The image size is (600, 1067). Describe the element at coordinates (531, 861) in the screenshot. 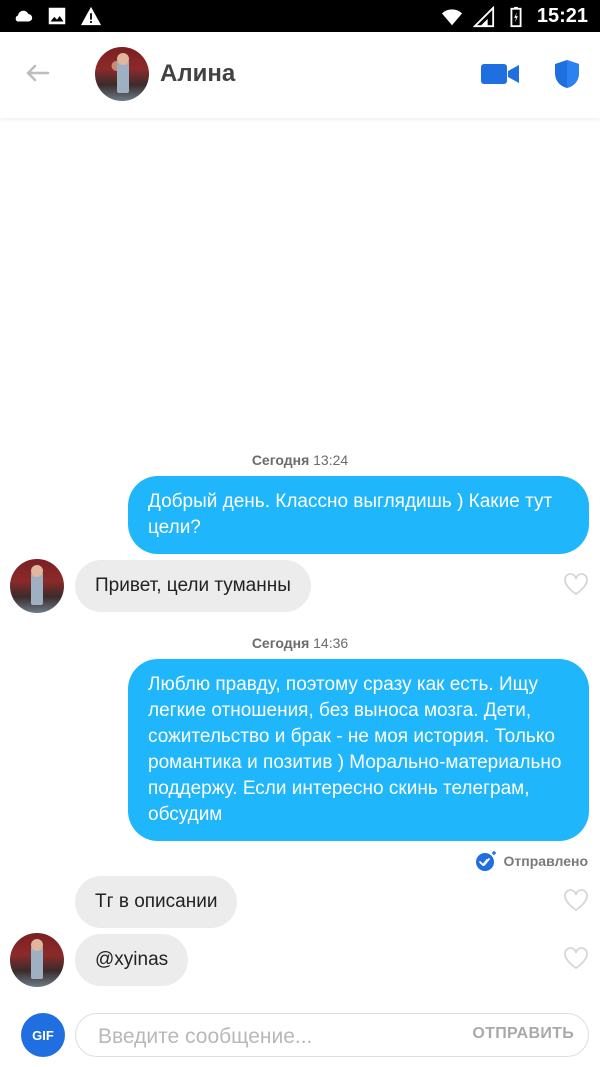

I see `message-status: Отправлено` at that location.